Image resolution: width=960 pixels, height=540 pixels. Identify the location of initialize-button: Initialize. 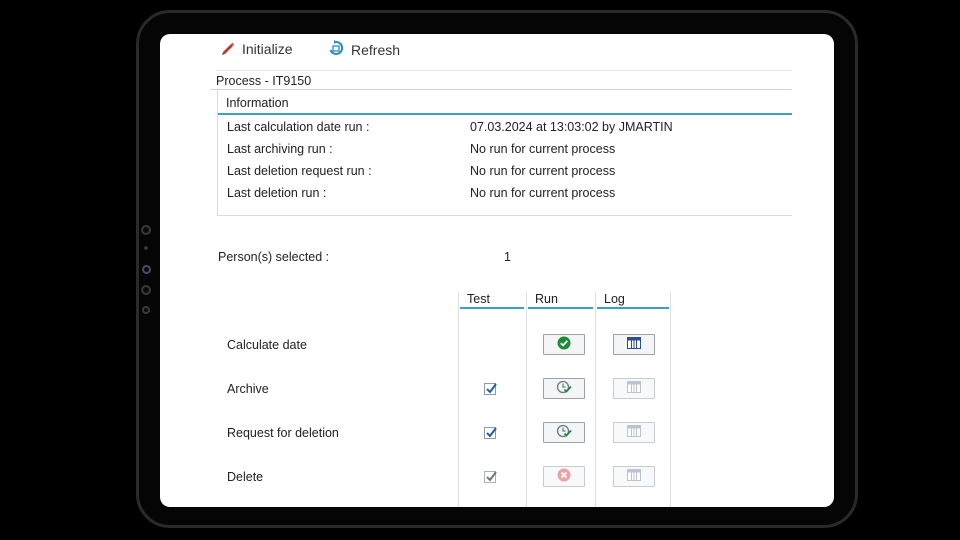
(256, 48).